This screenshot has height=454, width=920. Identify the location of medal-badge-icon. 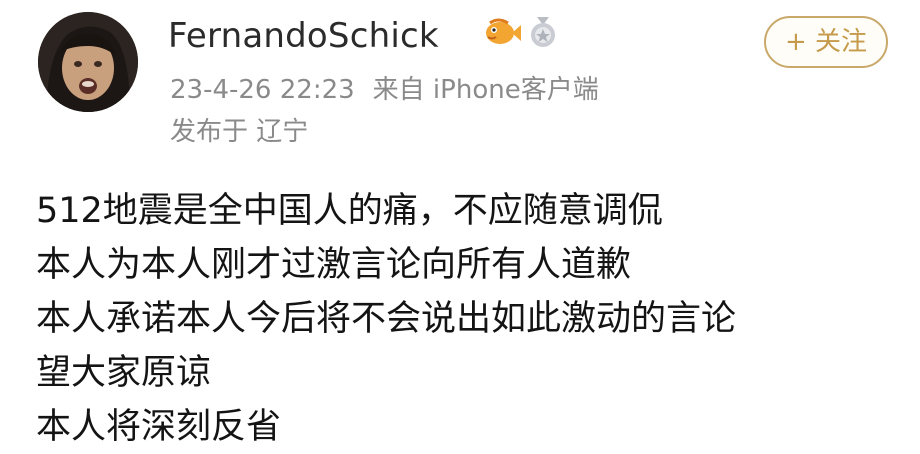
(543, 34).